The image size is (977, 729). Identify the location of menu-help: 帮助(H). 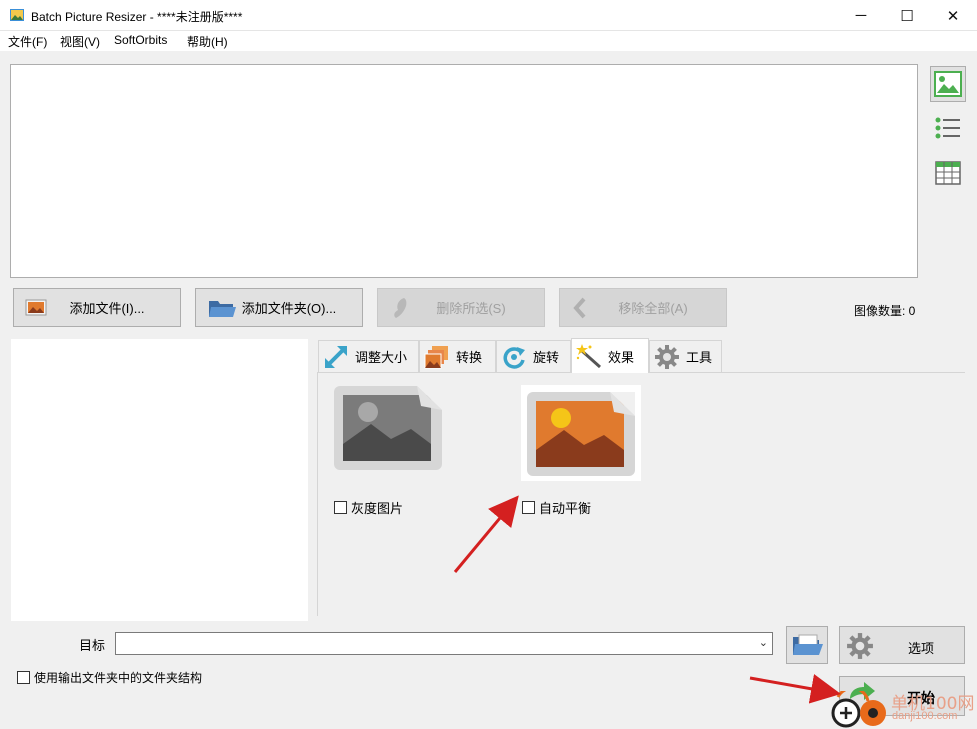
(207, 41).